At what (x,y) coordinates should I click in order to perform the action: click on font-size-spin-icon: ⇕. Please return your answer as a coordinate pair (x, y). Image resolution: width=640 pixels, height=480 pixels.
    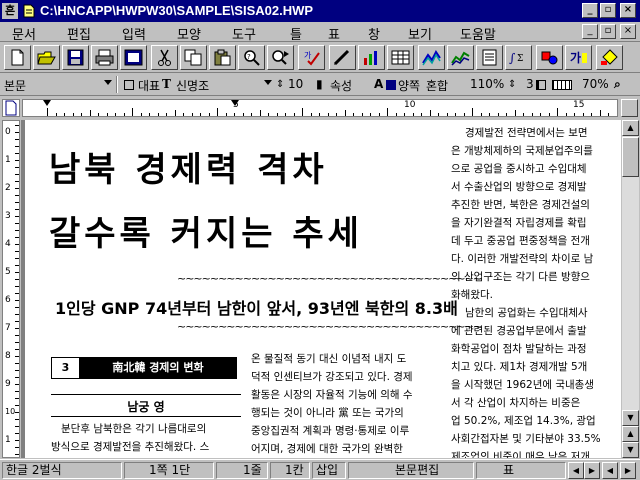
    Looking at the image, I should click on (280, 84).